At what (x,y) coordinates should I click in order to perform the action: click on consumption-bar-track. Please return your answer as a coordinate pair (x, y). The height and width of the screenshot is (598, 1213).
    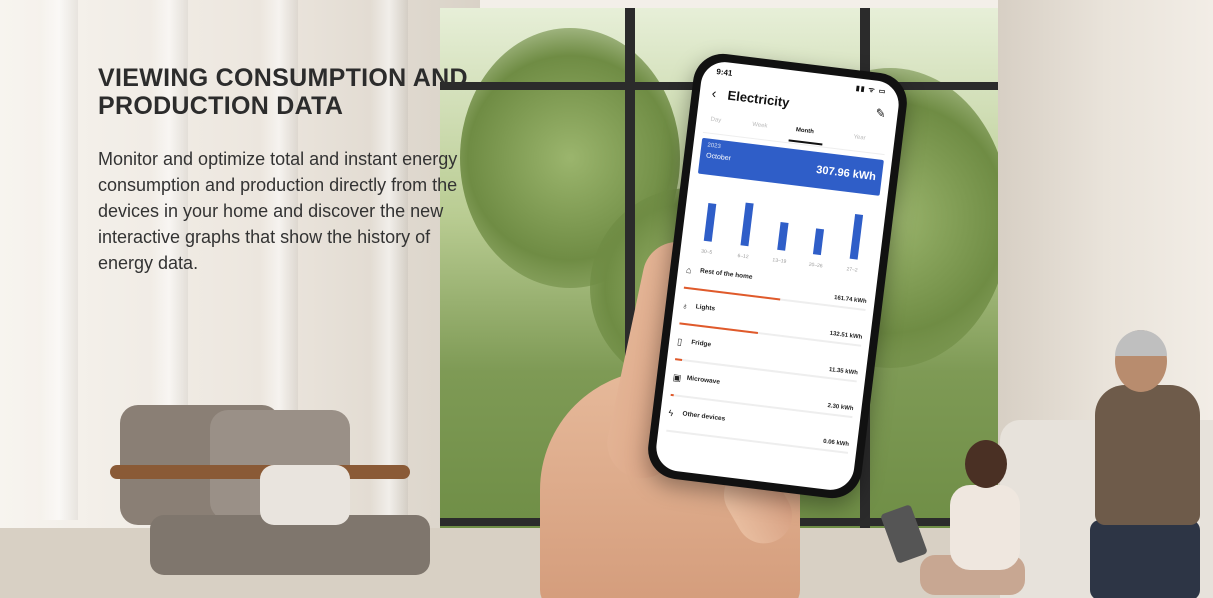
    Looking at the image, I should click on (757, 441).